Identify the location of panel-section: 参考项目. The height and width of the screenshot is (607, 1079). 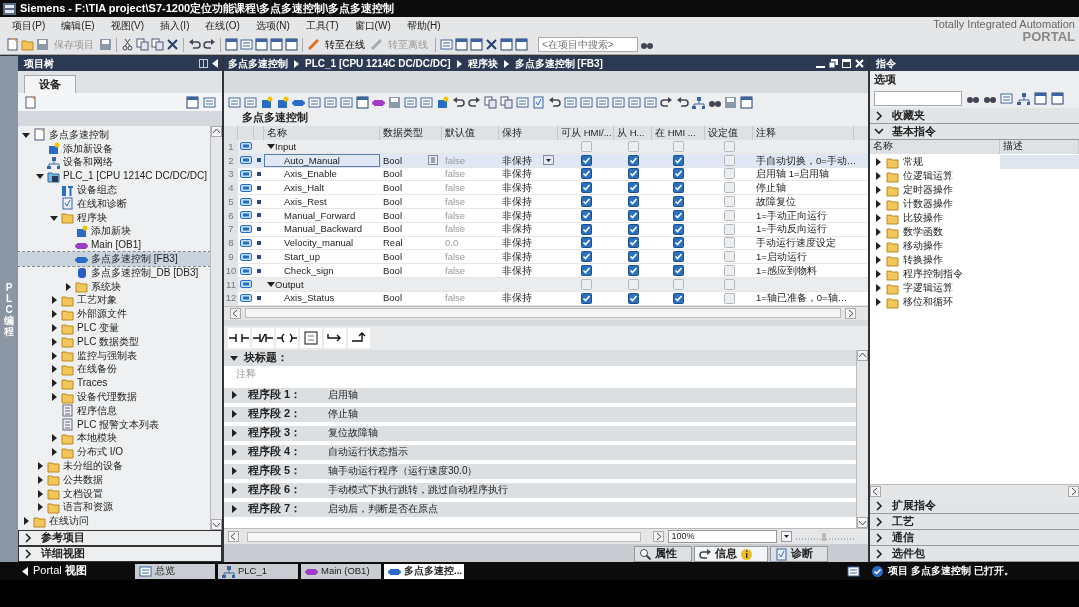
(120, 538).